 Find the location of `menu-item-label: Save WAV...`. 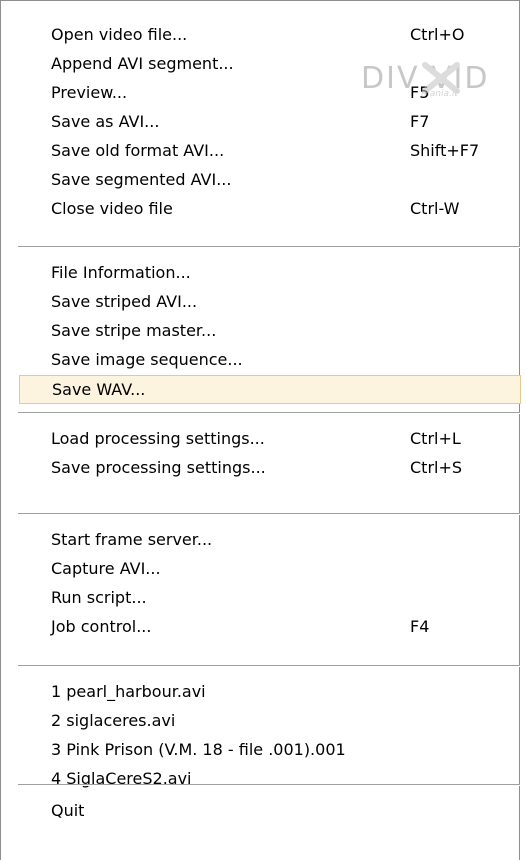

menu-item-label: Save WAV... is located at coordinates (99, 389).